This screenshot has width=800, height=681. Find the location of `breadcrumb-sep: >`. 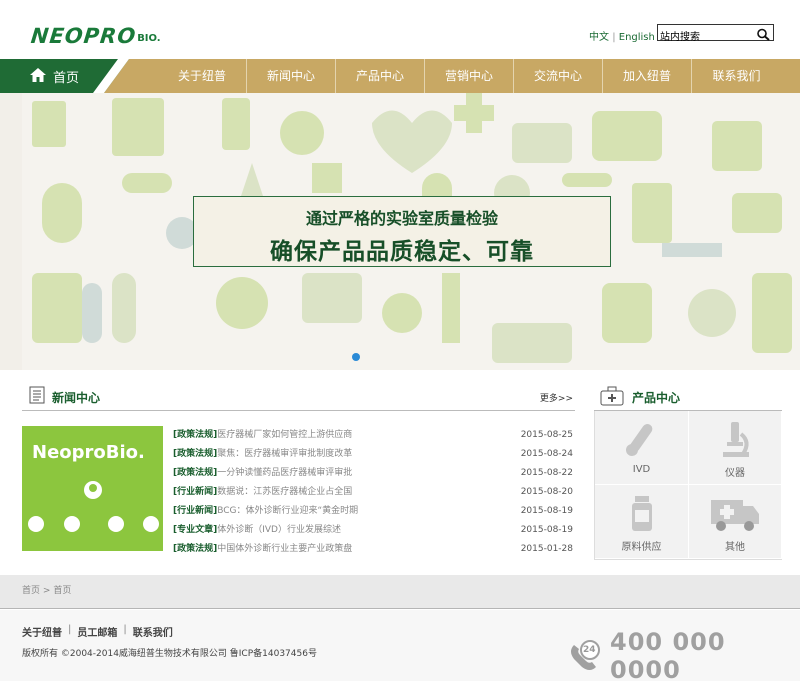

breadcrumb-sep: > is located at coordinates (46, 591).